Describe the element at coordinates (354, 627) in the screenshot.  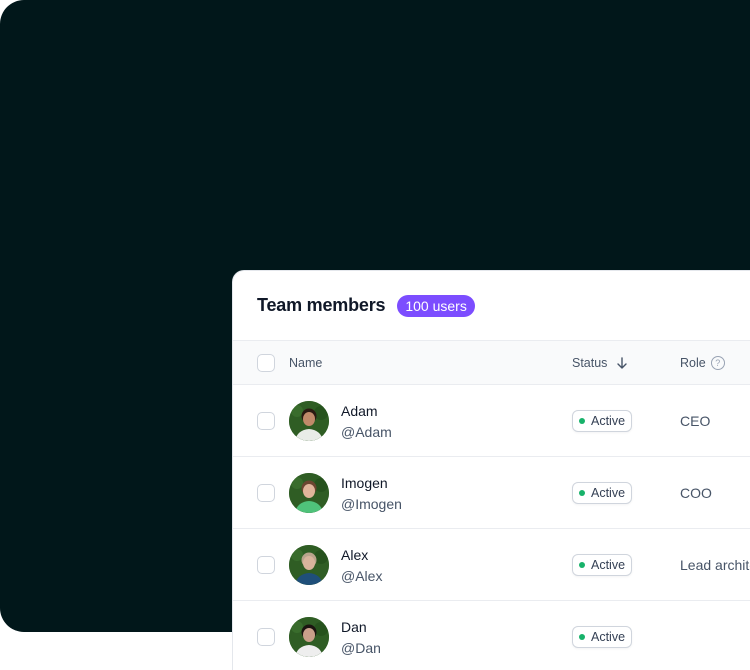
I see `member-name: Dan` at that location.